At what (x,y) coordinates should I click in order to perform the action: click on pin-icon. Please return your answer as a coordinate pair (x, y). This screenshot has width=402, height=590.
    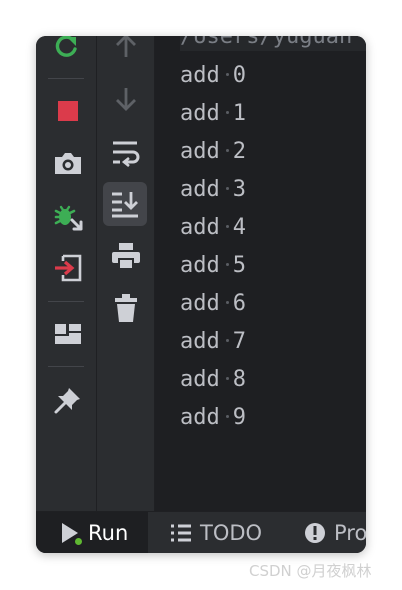
    Looking at the image, I should click on (67, 401).